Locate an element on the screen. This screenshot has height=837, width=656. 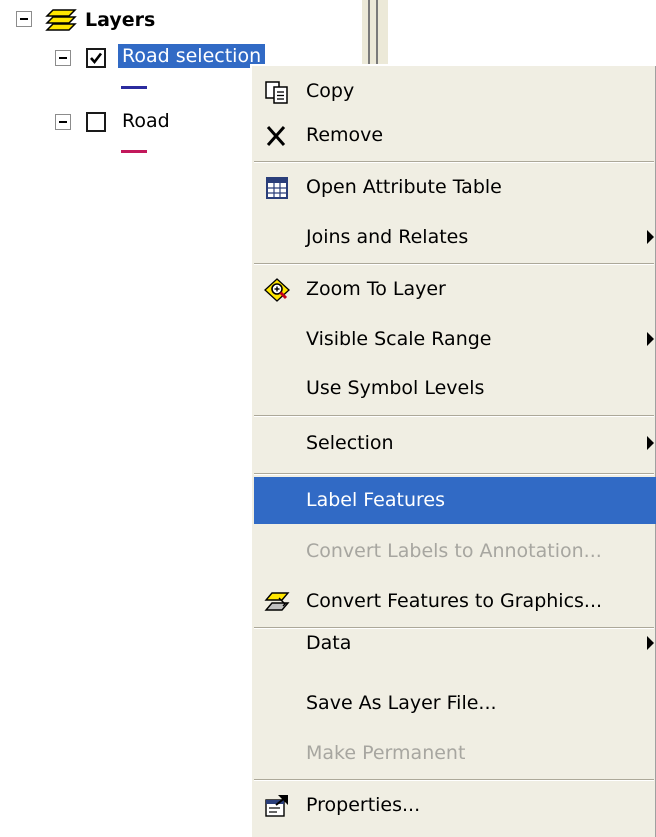
menu-item-label-features: Label Features is located at coordinates (455, 500).